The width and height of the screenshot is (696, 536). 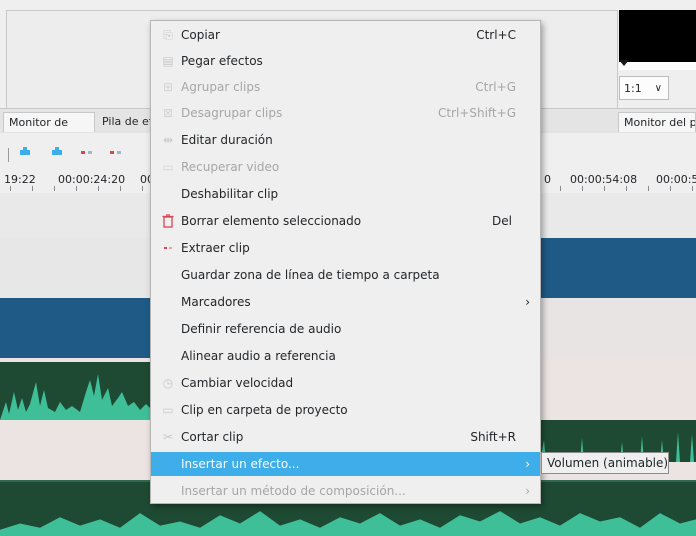 I want to click on lift-icon, so click(x=83, y=152).